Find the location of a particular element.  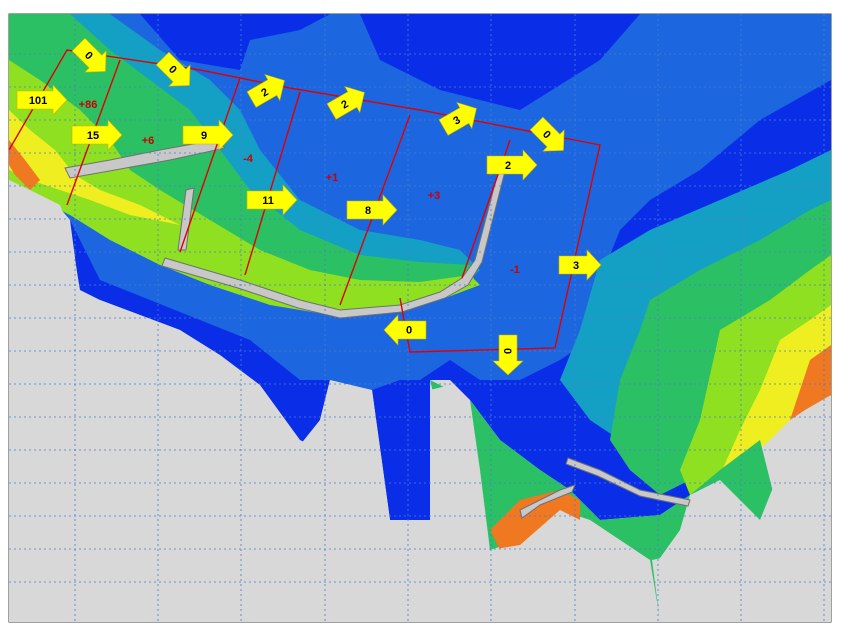

cell-budget-value: +3 is located at coordinates (434, 196).